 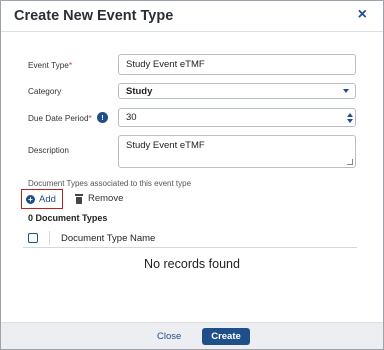 What do you see at coordinates (102, 117) in the screenshot?
I see `info-icon: !` at bounding box center [102, 117].